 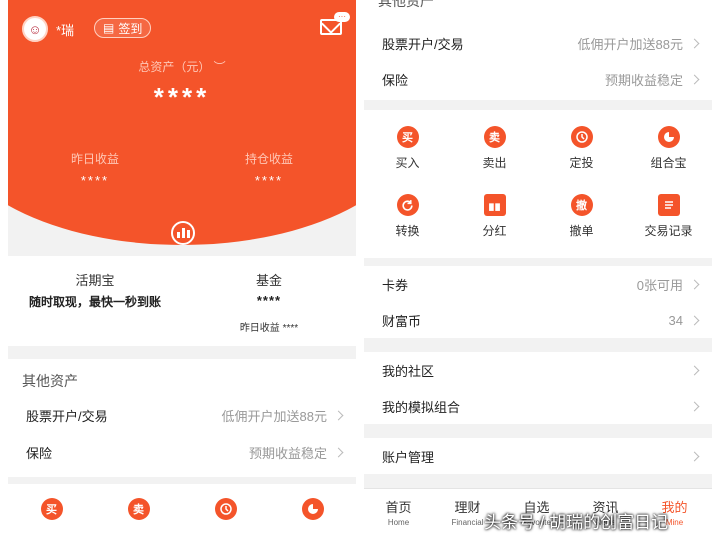 I want to click on convert-action: 转换, so click(x=407, y=216).